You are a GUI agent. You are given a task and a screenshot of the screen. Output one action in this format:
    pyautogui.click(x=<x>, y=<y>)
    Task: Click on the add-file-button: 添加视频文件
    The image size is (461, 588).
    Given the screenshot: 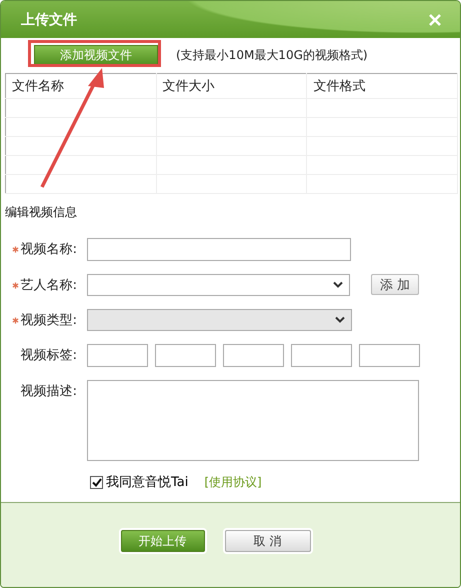 What is the action you would take?
    pyautogui.click(x=96, y=55)
    